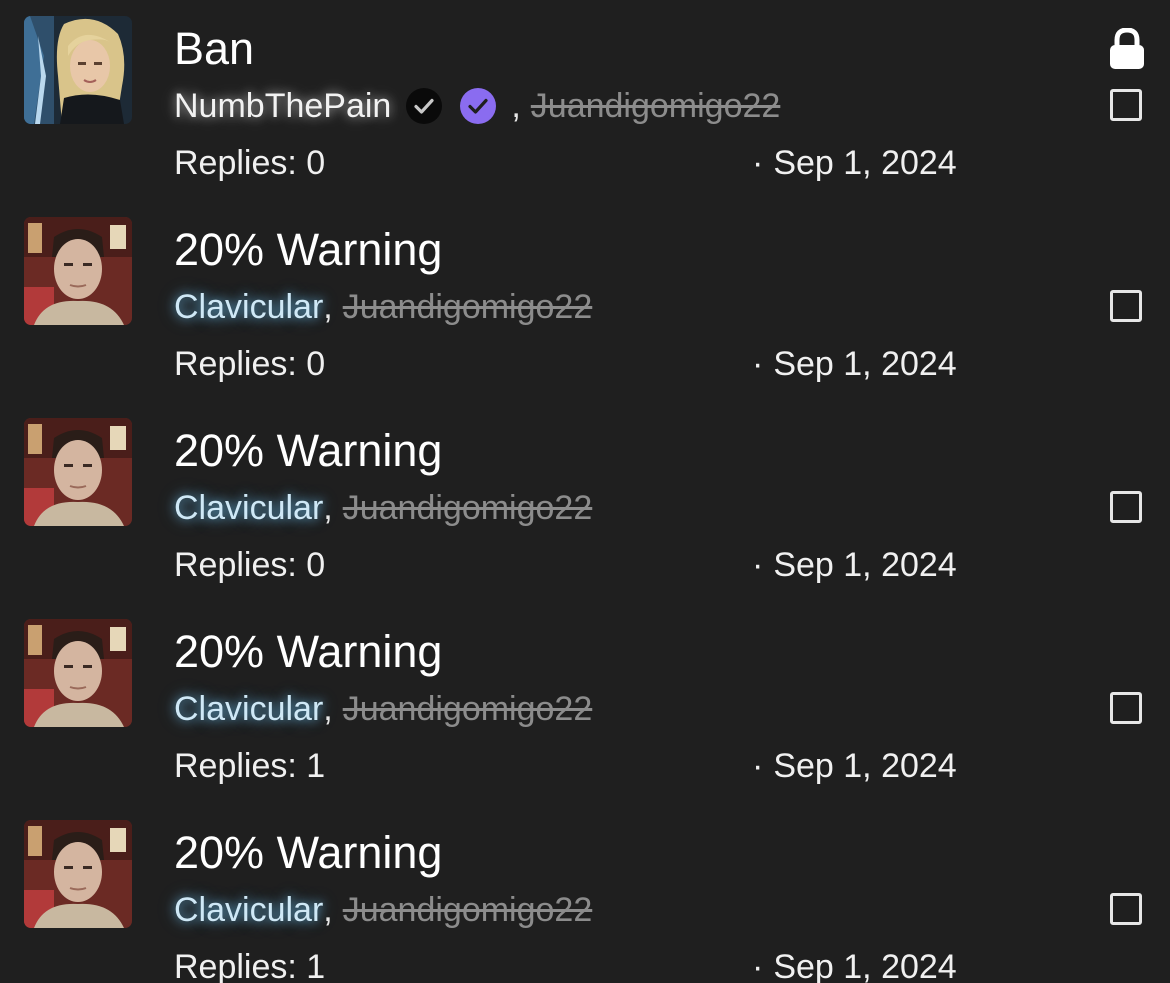 The width and height of the screenshot is (1170, 983). I want to click on lock-icon, so click(1127, 49).